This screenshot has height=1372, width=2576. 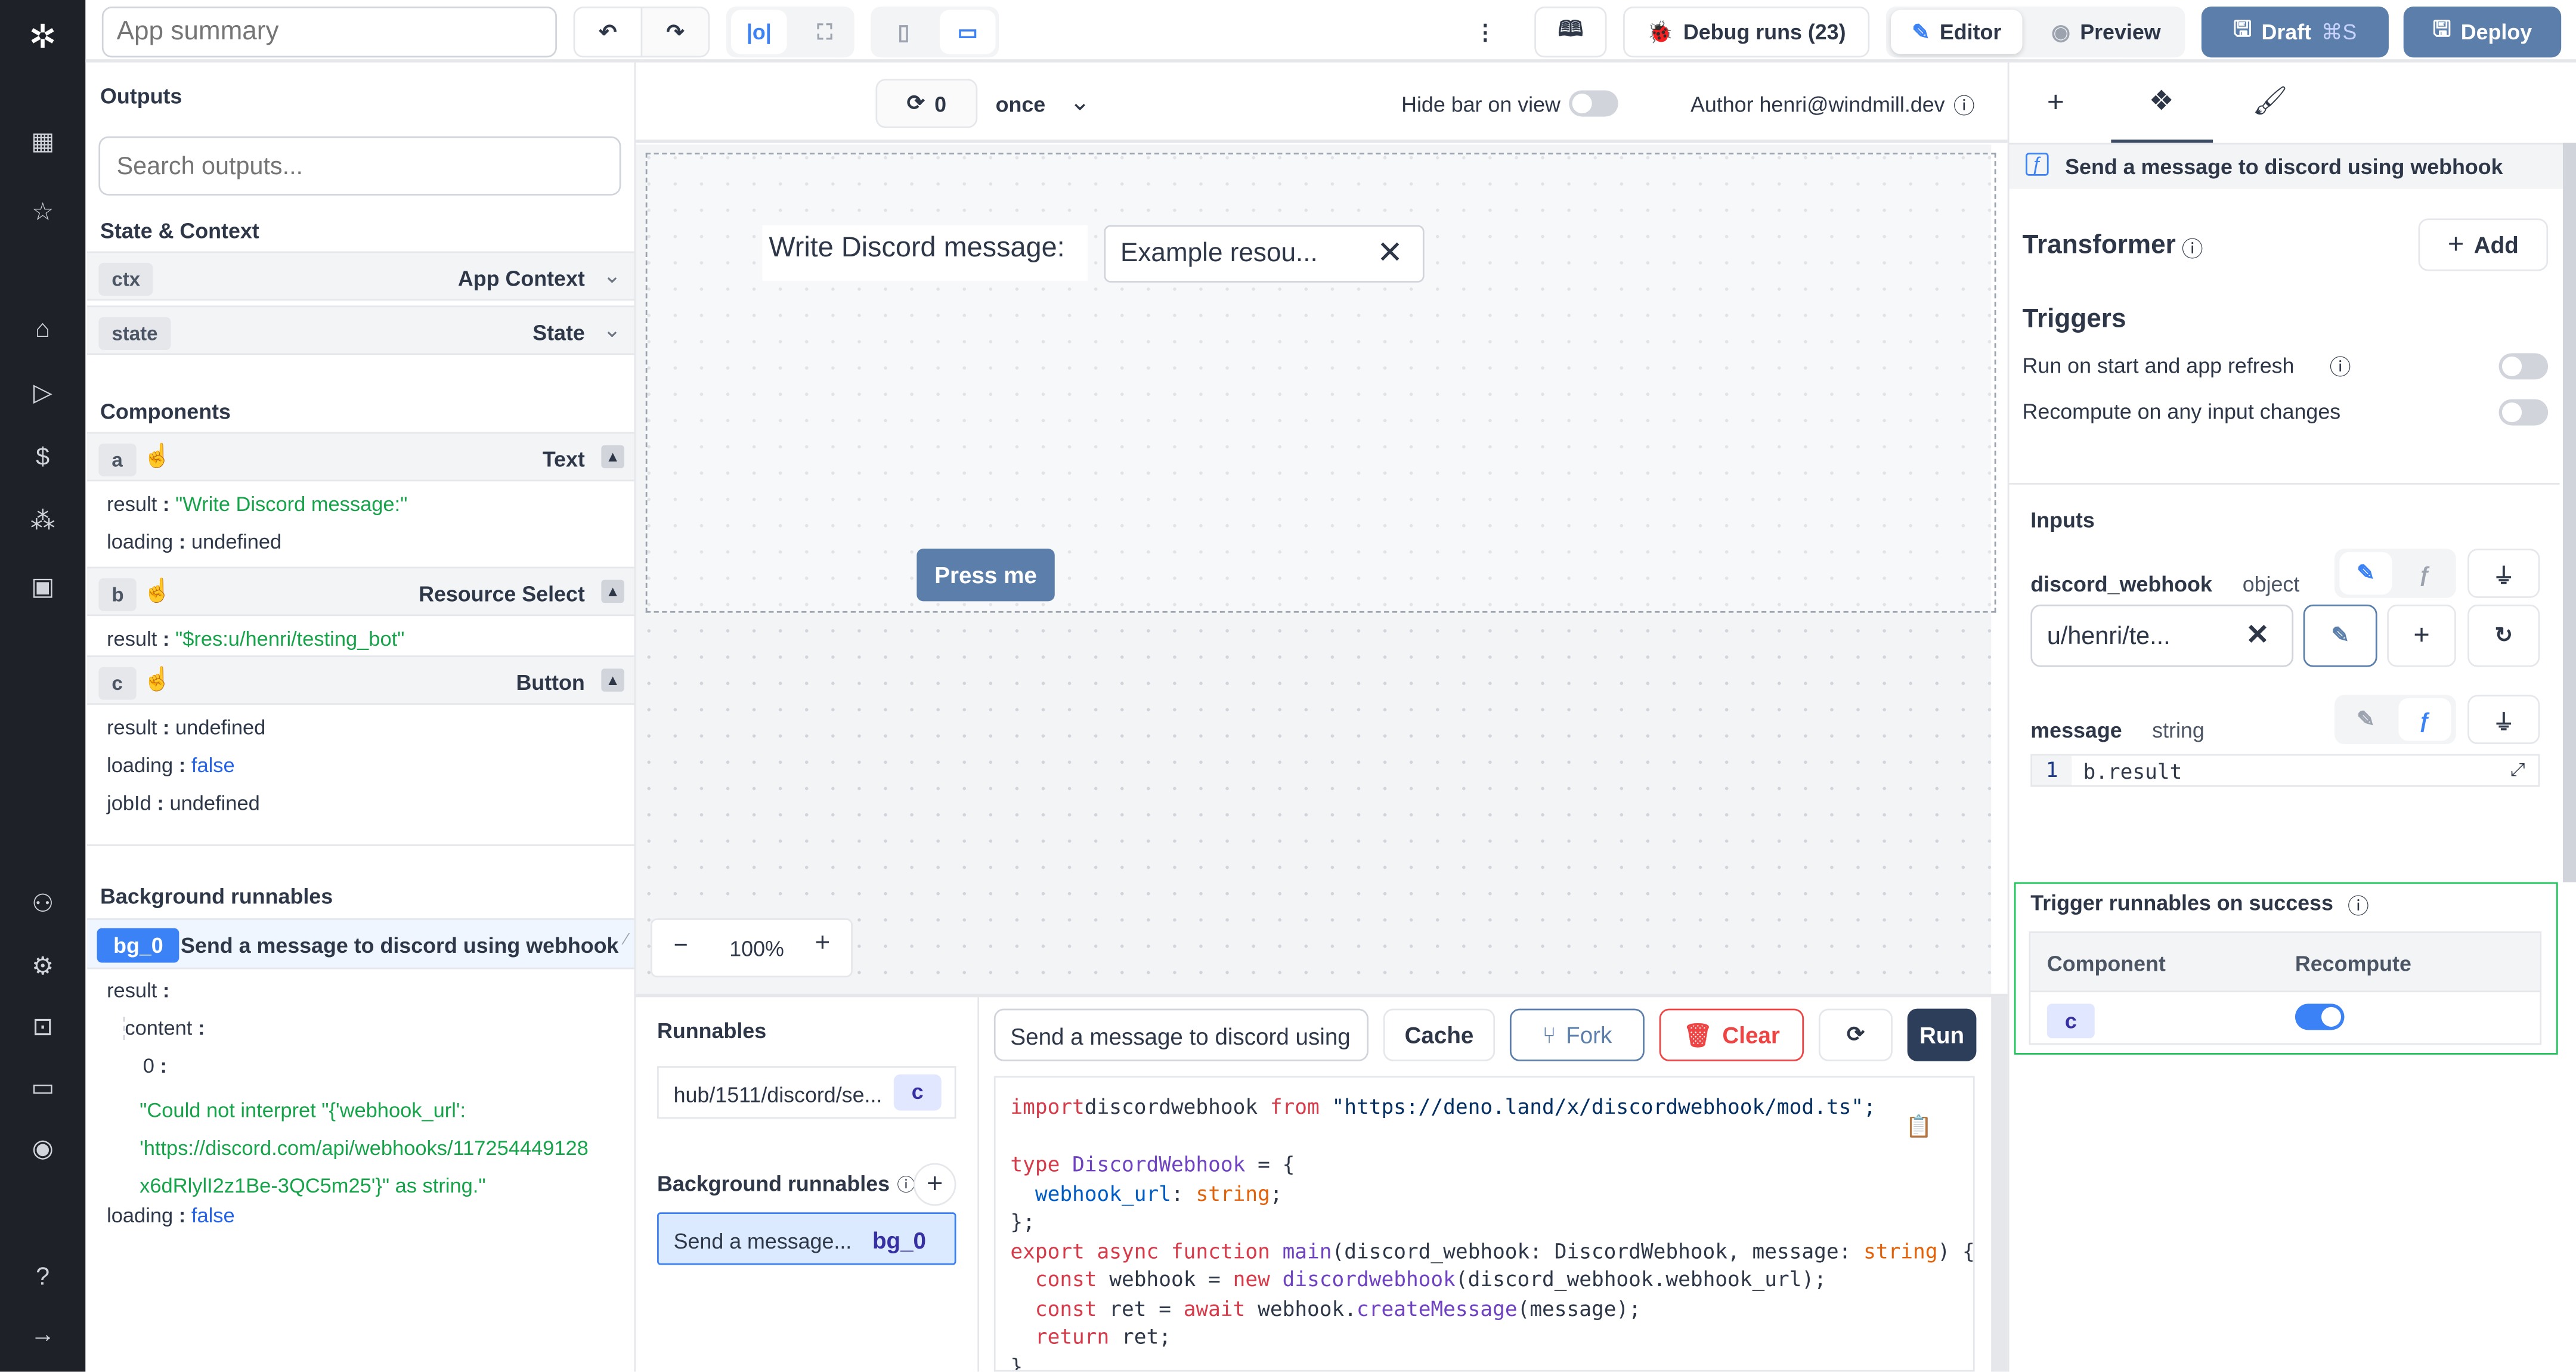 I want to click on eye-icon: ◉, so click(x=43, y=1149).